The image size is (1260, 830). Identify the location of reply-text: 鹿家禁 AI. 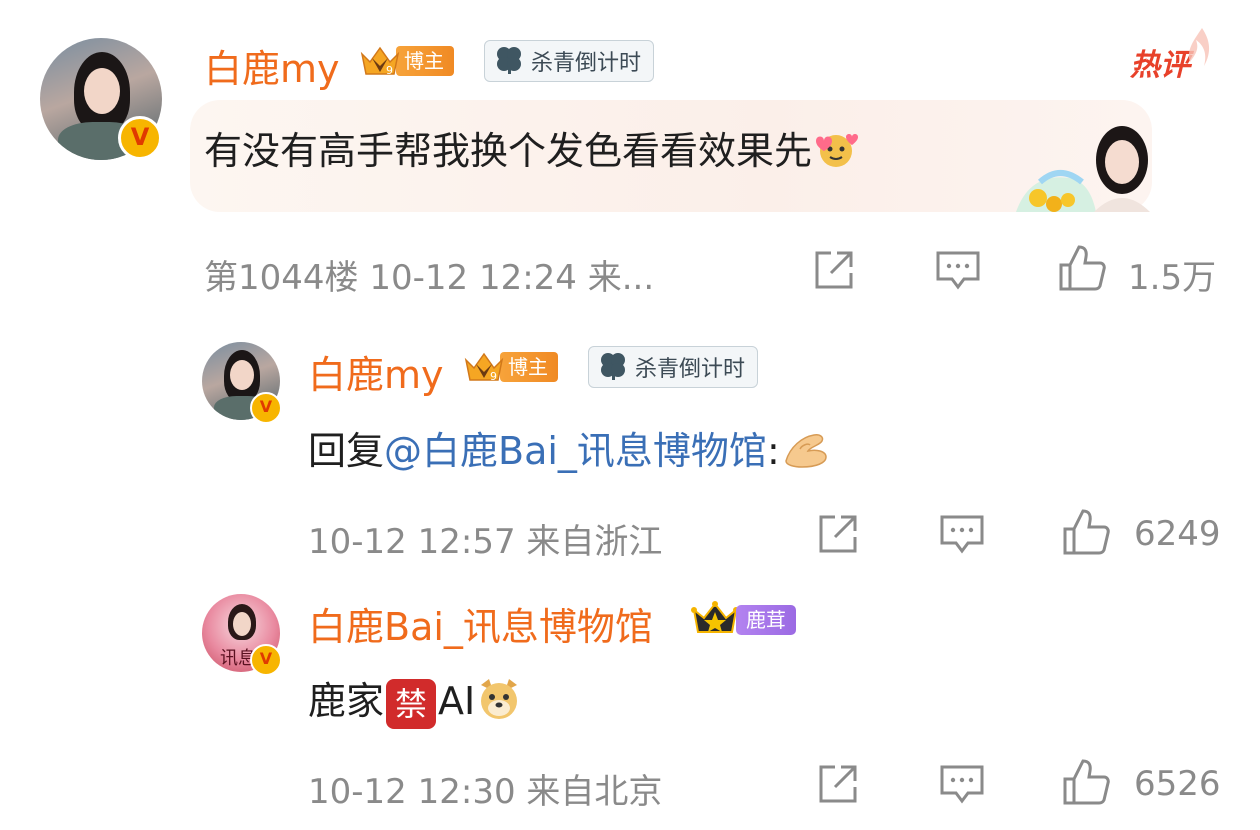
(415, 701).